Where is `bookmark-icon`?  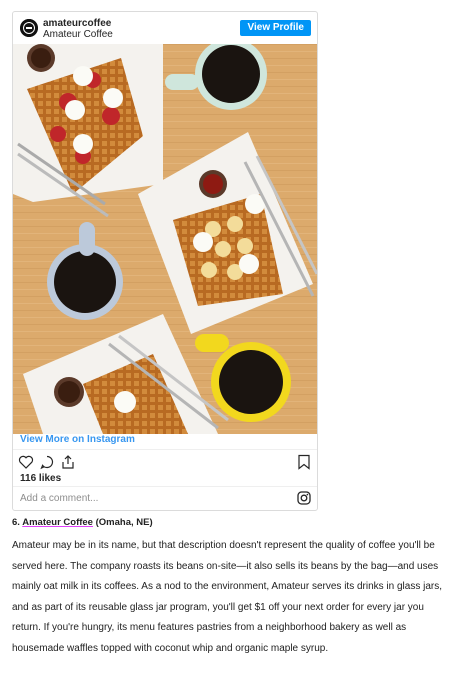 bookmark-icon is located at coordinates (304, 464).